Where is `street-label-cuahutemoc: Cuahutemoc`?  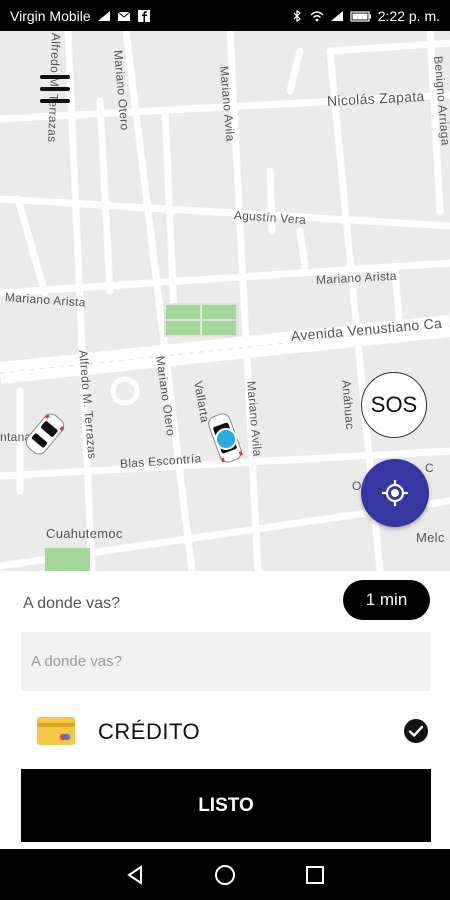 street-label-cuahutemoc: Cuahutemoc is located at coordinates (84, 533).